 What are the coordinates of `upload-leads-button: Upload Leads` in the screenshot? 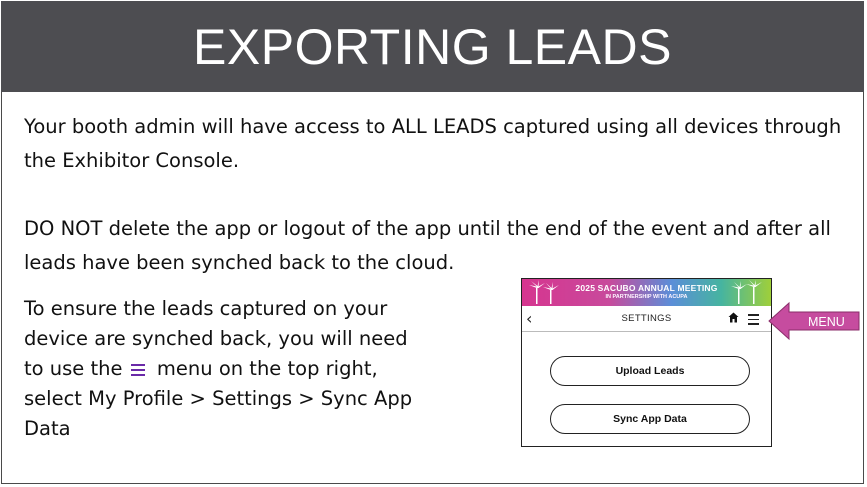 It's located at (650, 371).